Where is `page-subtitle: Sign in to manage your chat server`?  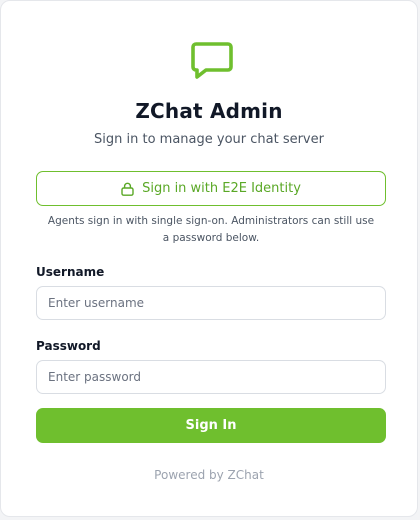
page-subtitle: Sign in to manage your chat server is located at coordinates (209, 139).